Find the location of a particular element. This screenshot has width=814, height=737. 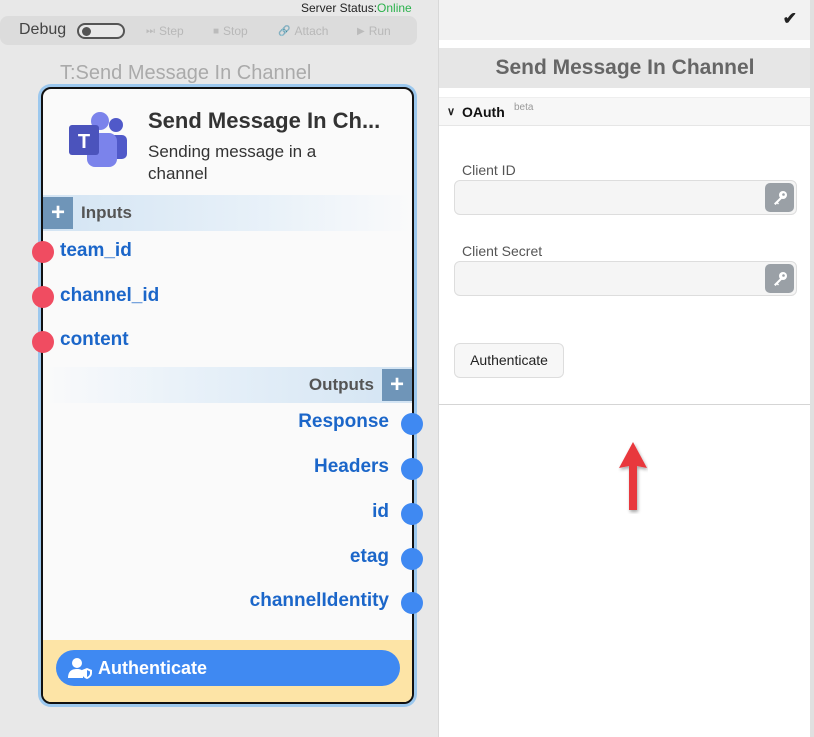

output-label-channel-identity: channelIdentity is located at coordinates (319, 600).